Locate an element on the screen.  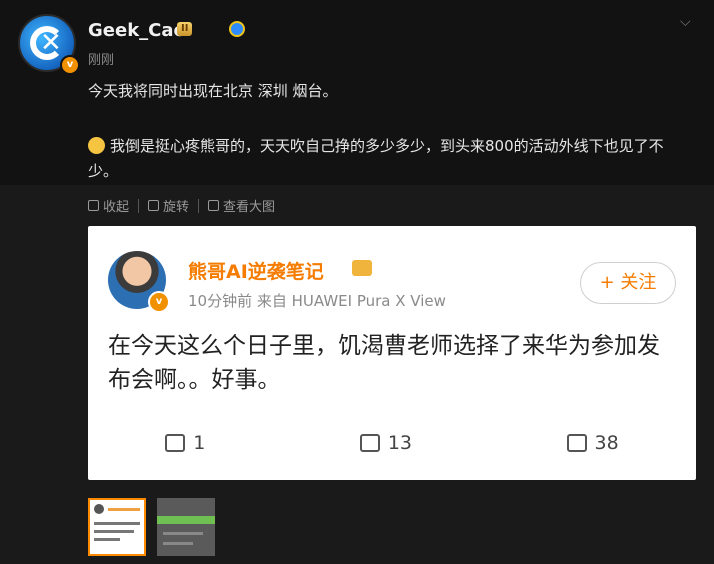
comment-icon is located at coordinates (369, 443).